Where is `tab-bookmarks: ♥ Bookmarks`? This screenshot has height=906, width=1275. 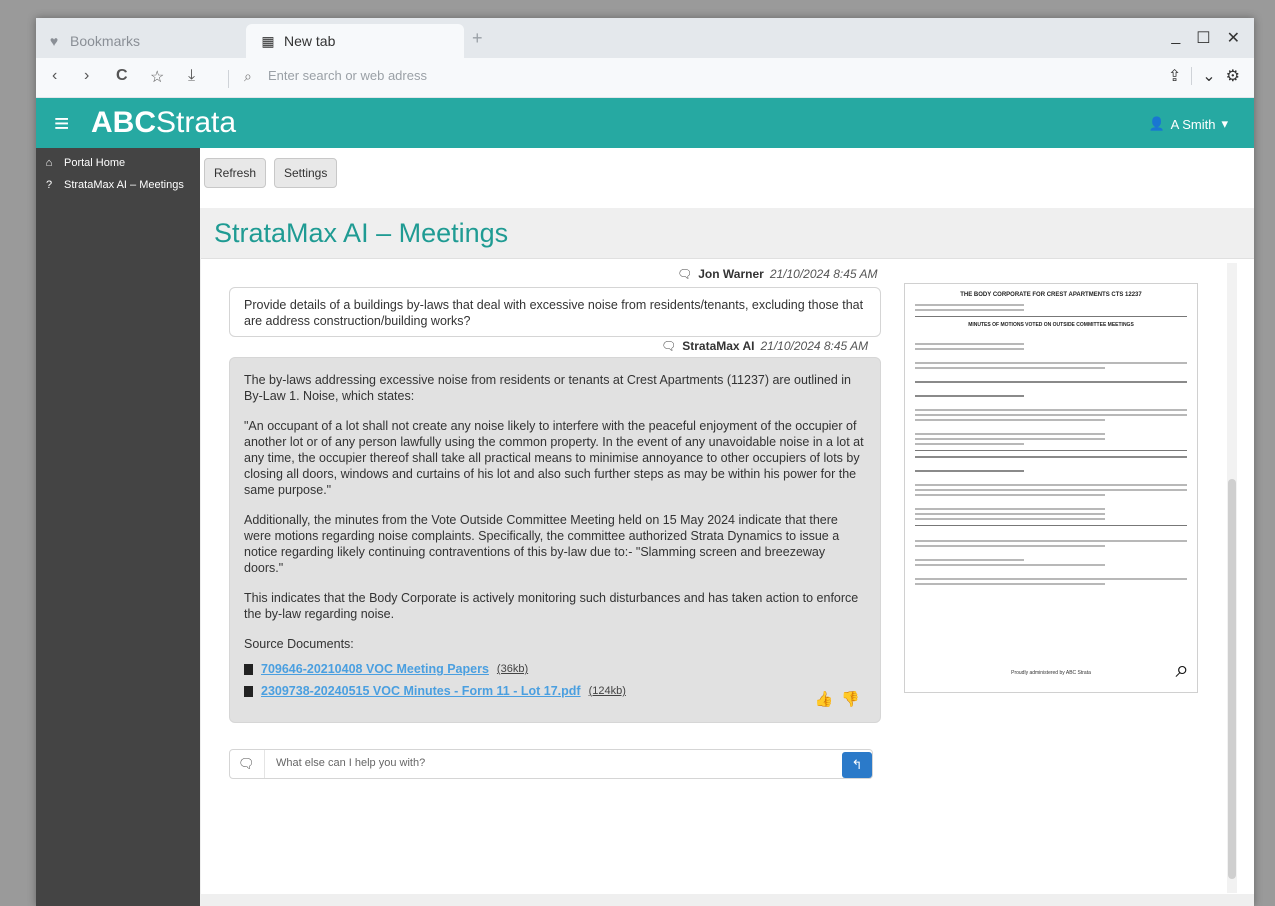
tab-bookmarks: ♥ Bookmarks is located at coordinates (146, 41).